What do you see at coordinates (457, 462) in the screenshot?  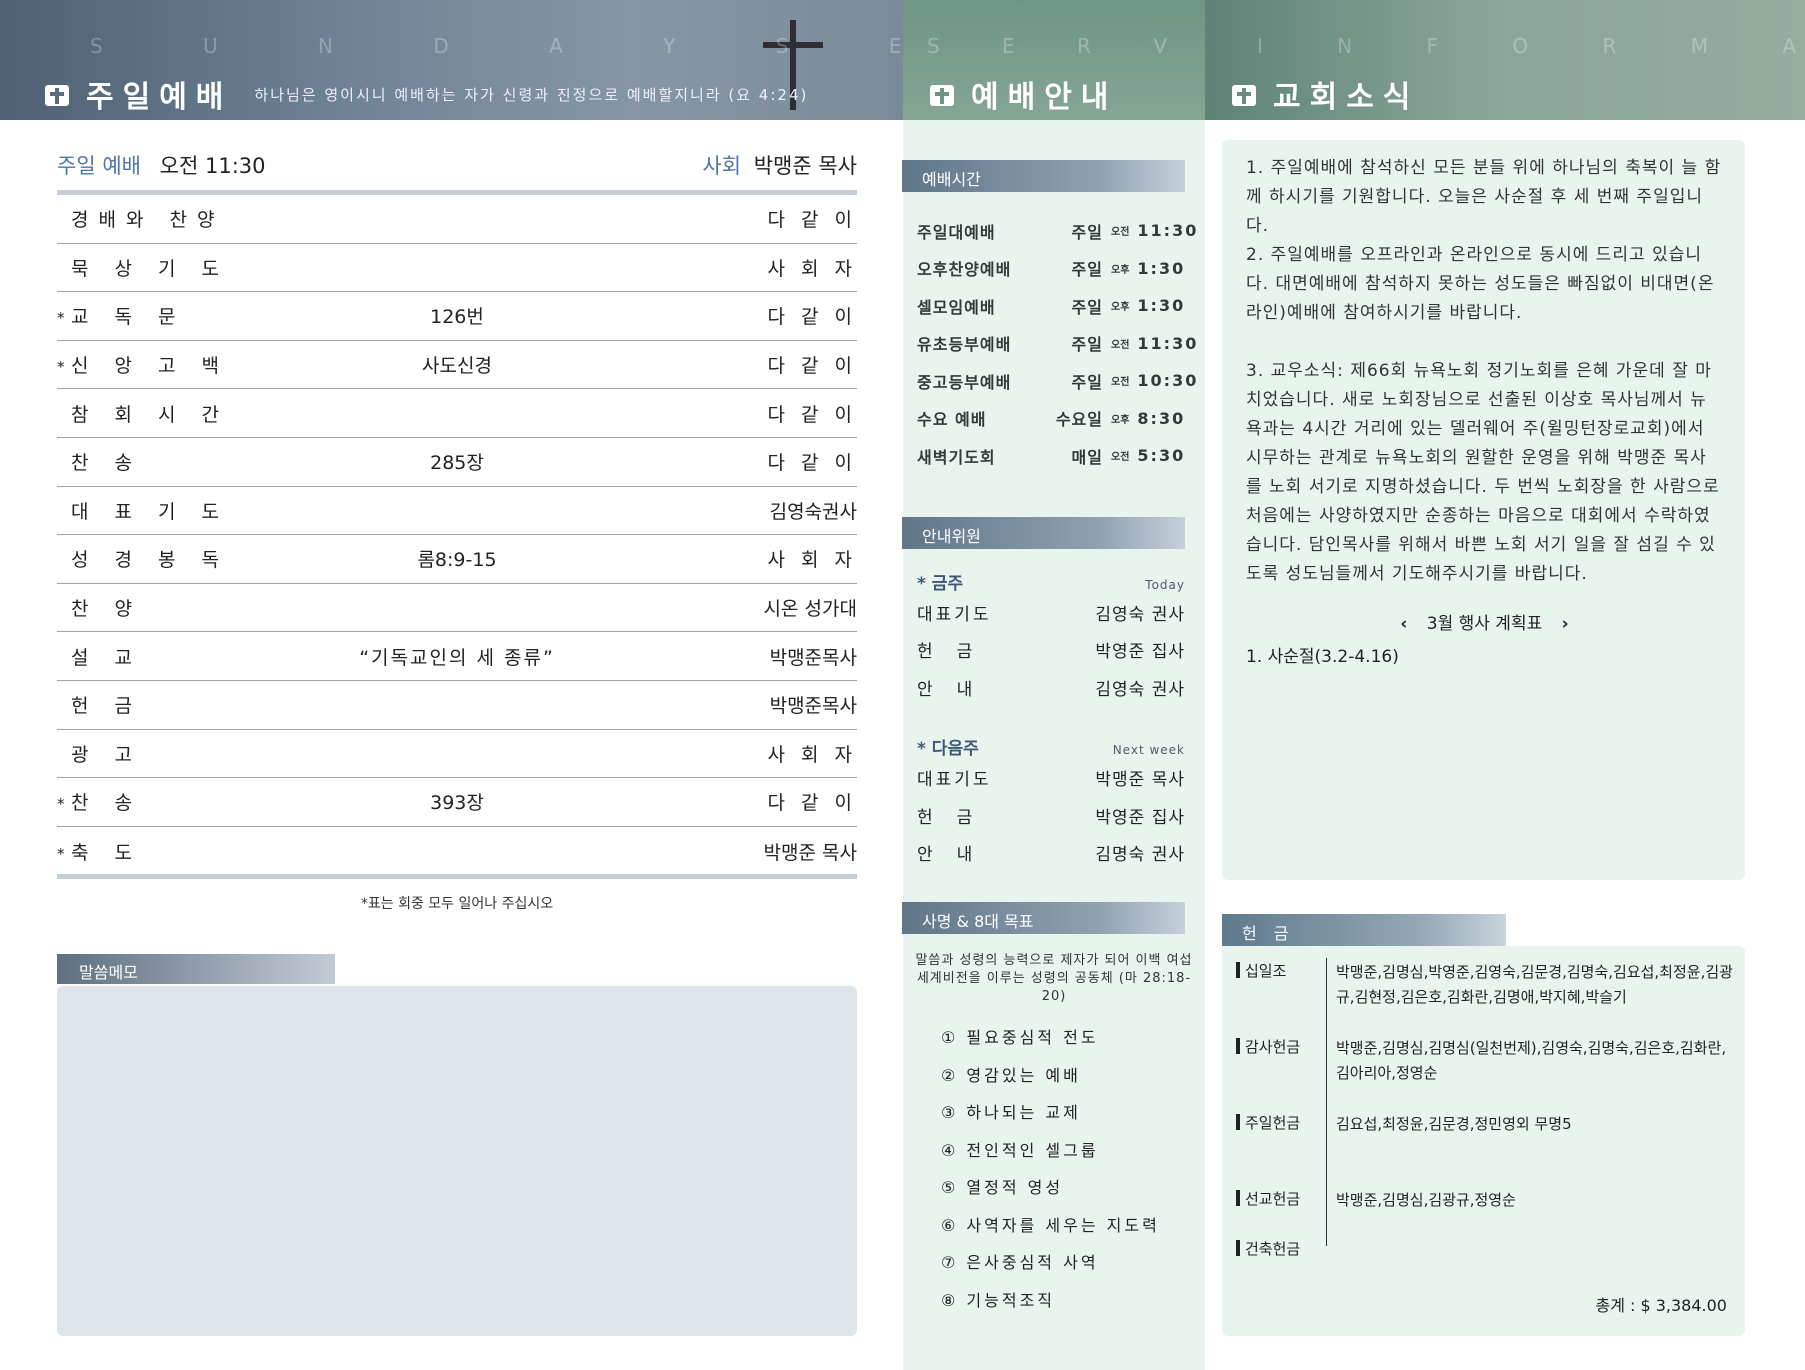 I see `order-row: 찬 송 285장 다 같 이` at bounding box center [457, 462].